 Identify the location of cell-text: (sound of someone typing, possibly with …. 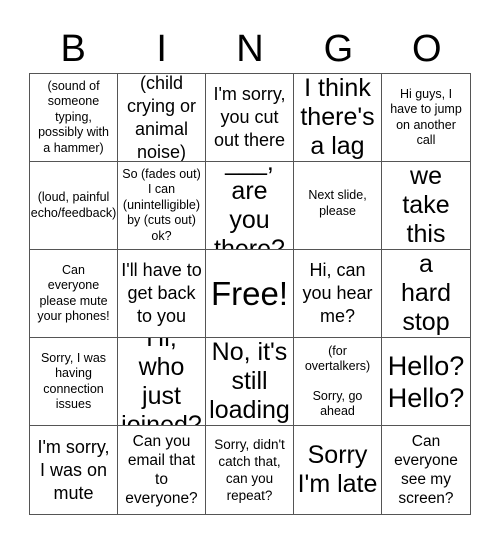
(73, 116).